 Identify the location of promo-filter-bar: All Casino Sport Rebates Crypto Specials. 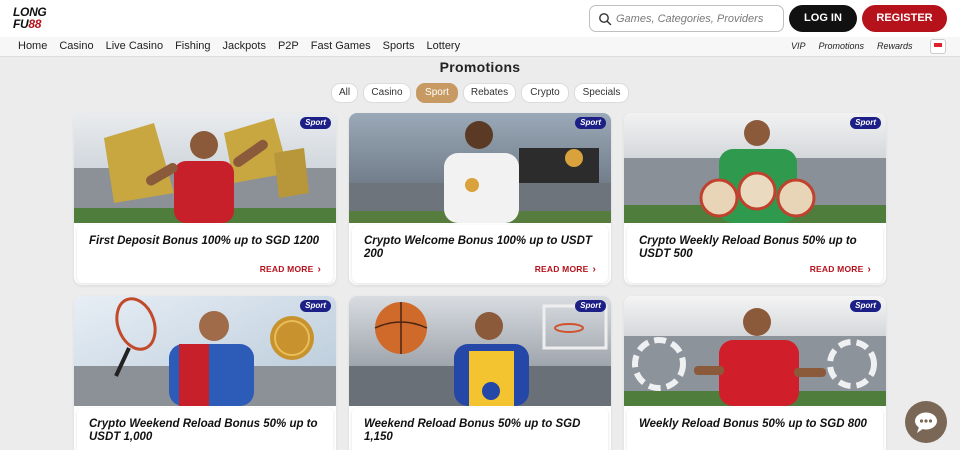
(480, 93).